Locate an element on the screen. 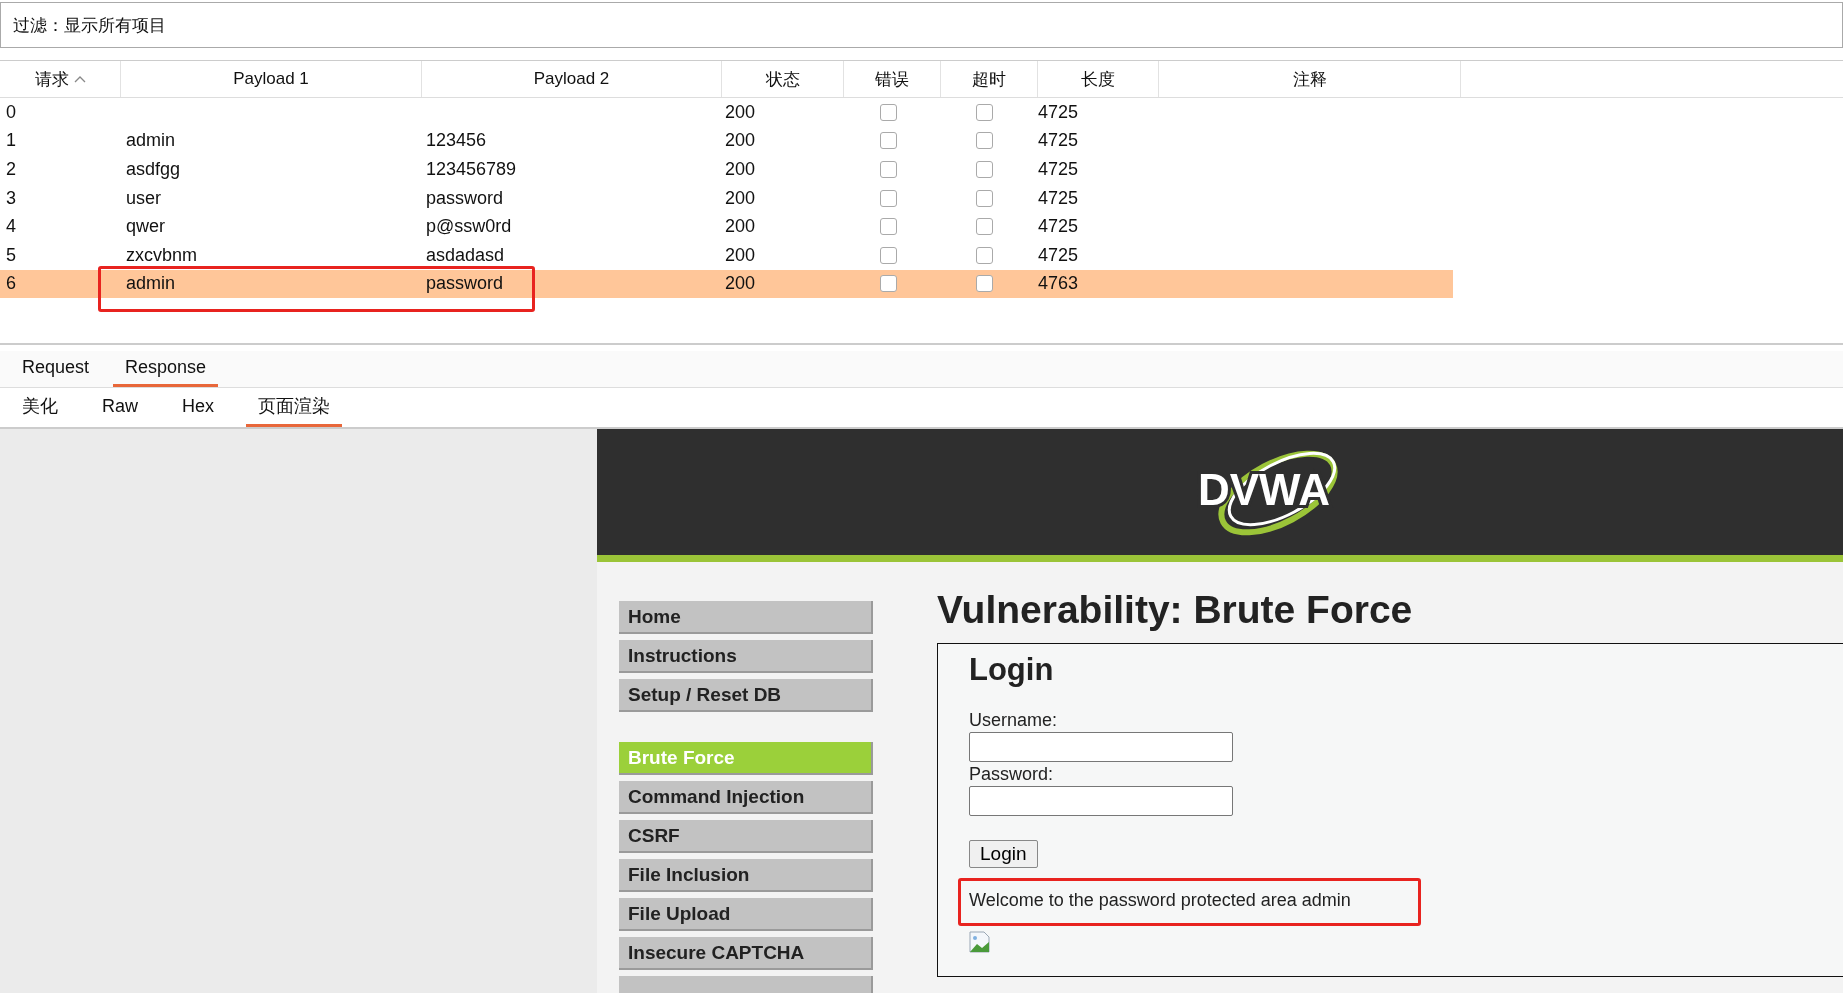  password-field is located at coordinates (1101, 801).